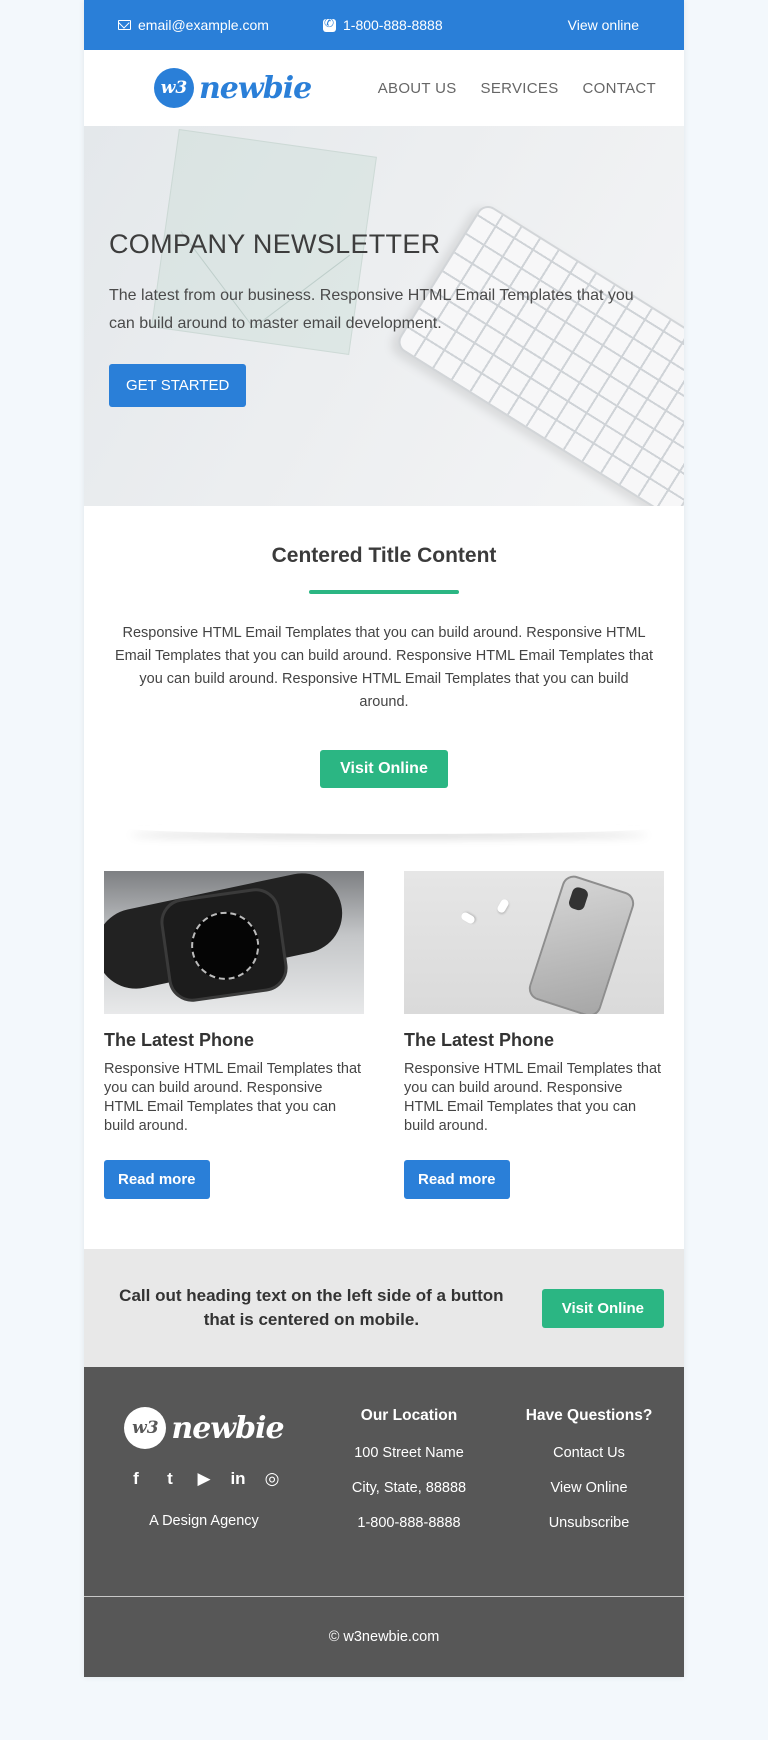 The image size is (768, 1740). Describe the element at coordinates (445, 24) in the screenshot. I see `phone-link: 1-800-888-8888` at that location.